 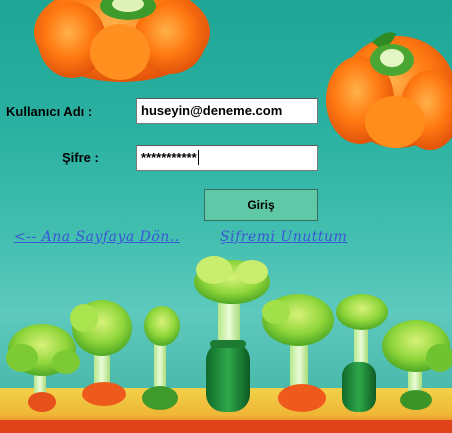 I want to click on username-value: huseyin@deneme.com, so click(x=212, y=110).